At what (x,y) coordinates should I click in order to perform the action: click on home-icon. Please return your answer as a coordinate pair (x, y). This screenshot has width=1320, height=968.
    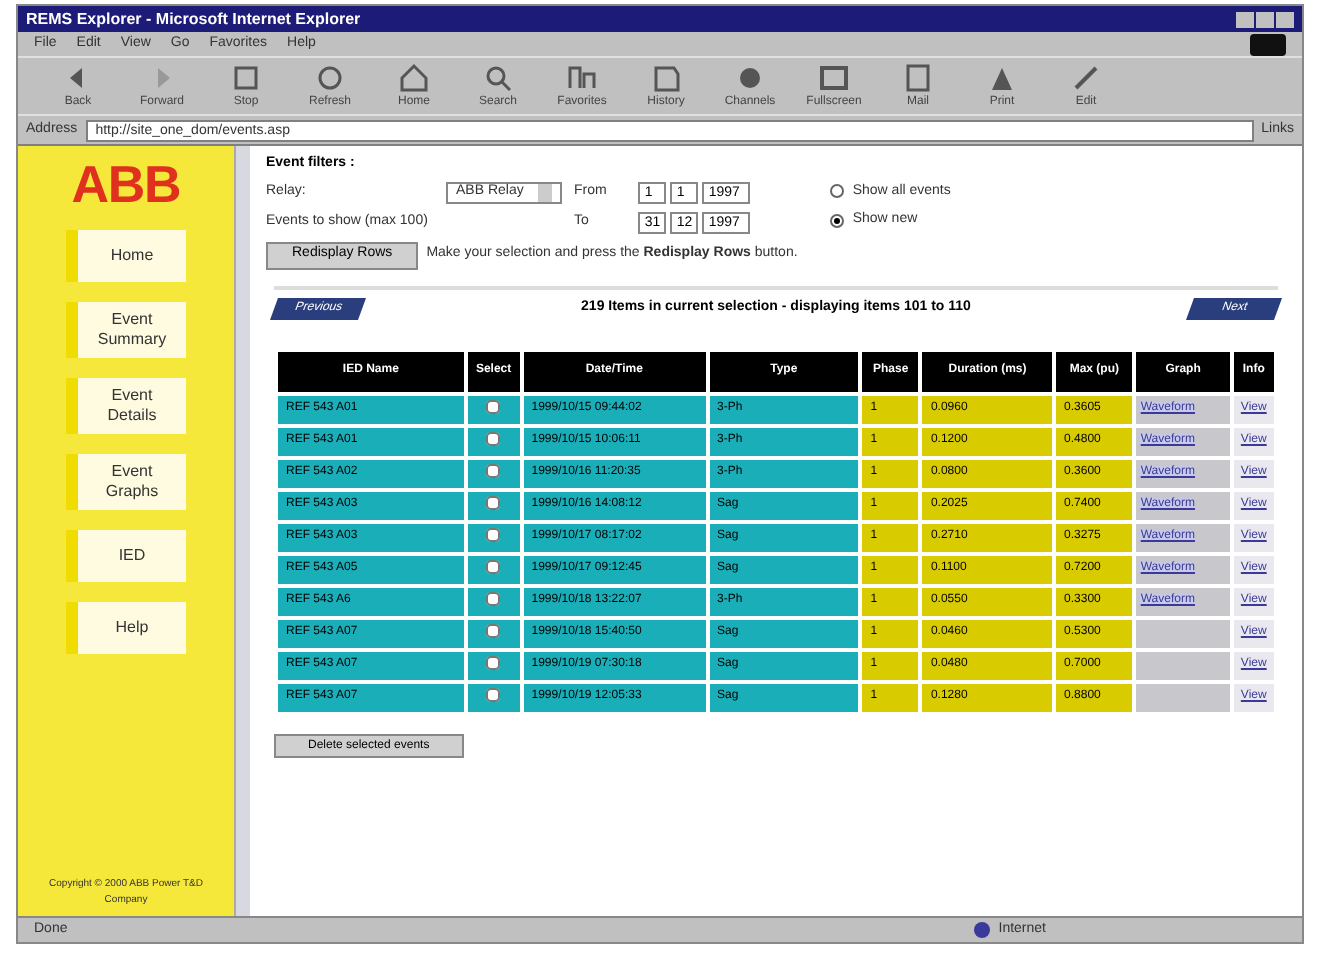
    Looking at the image, I should click on (414, 77).